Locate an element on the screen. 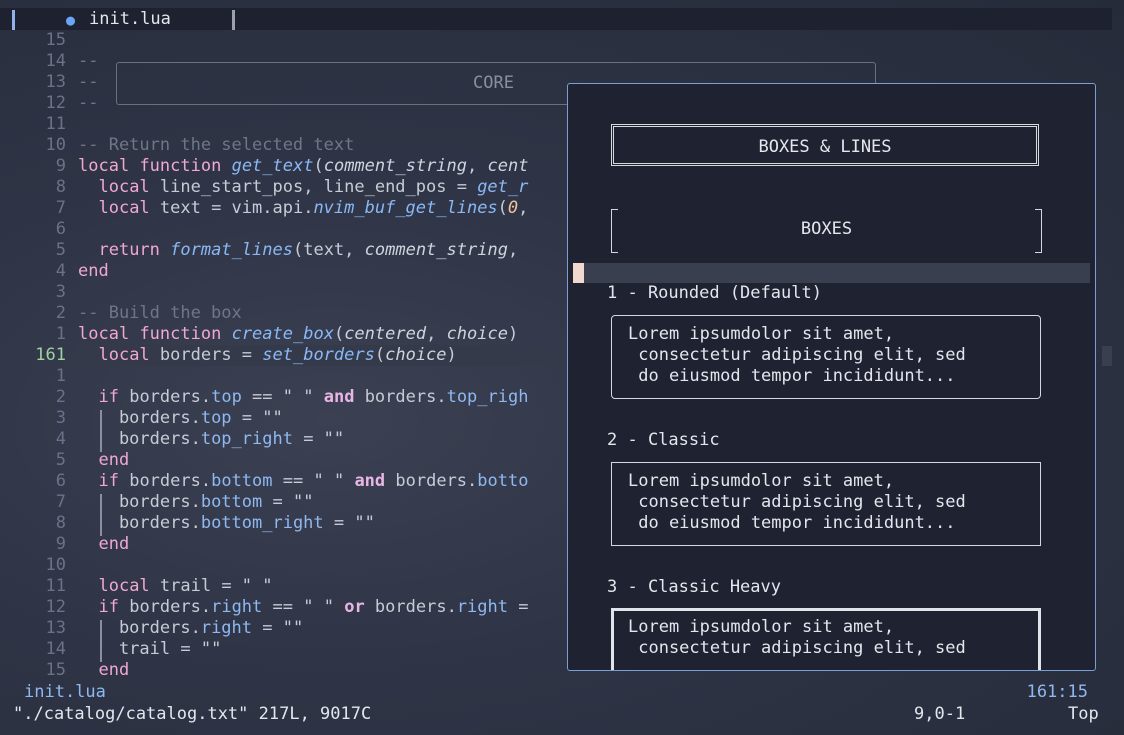 The height and width of the screenshot is (735, 1124). option-heading: 2 - Classic is located at coordinates (663, 440).